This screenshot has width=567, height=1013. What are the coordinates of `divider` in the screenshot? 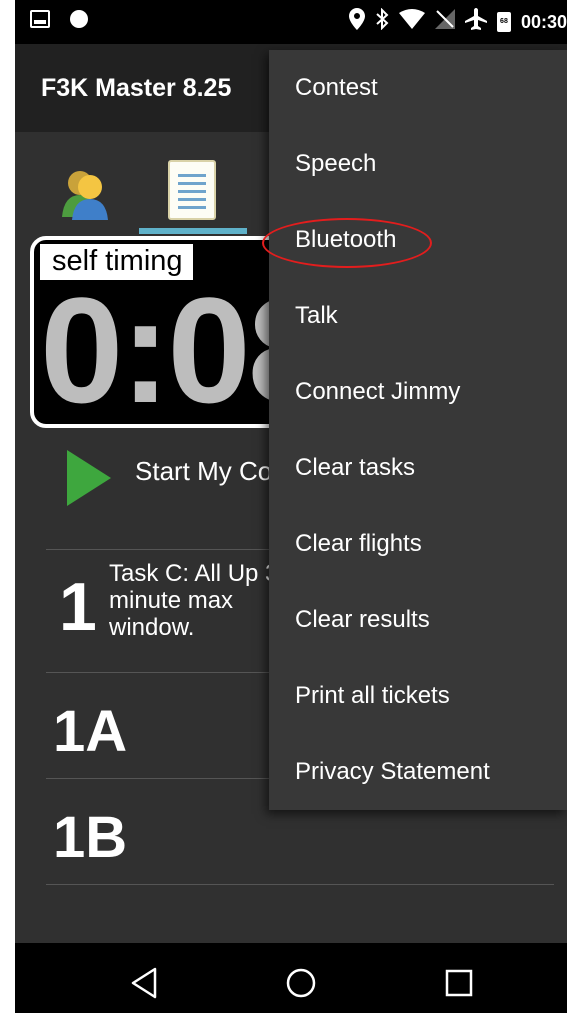 It's located at (300, 884).